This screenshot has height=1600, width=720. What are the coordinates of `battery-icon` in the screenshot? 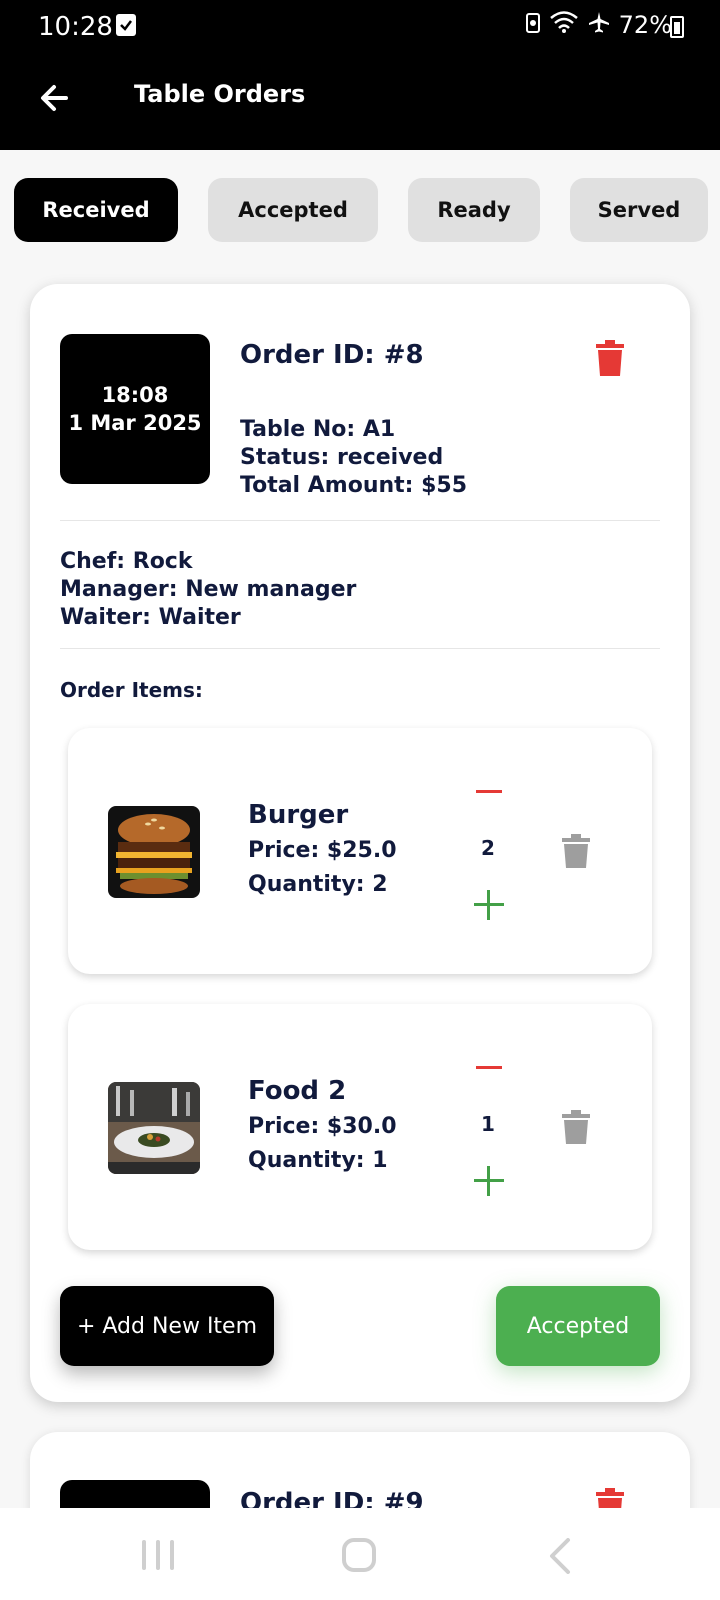 It's located at (677, 27).